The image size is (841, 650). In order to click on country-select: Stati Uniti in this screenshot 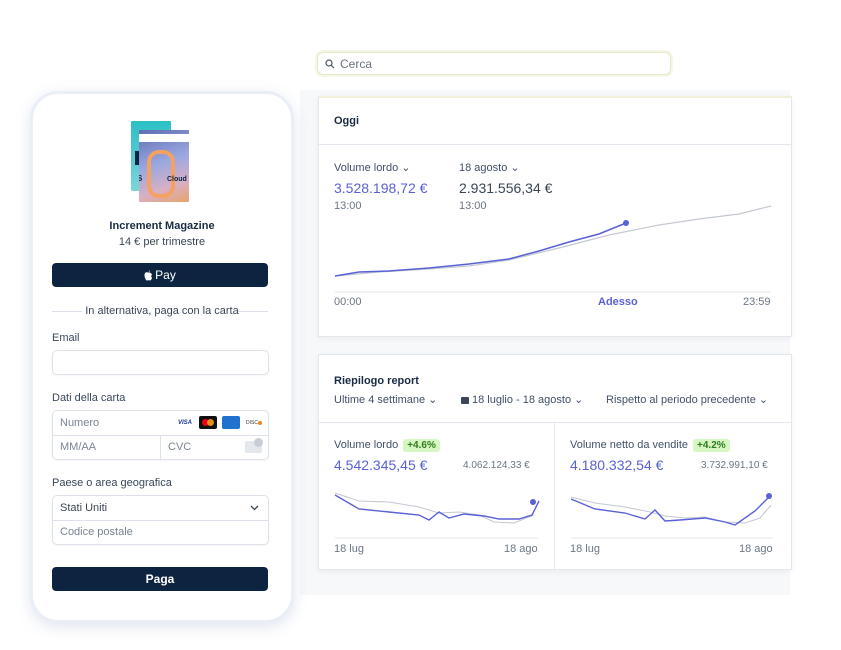, I will do `click(83, 508)`.